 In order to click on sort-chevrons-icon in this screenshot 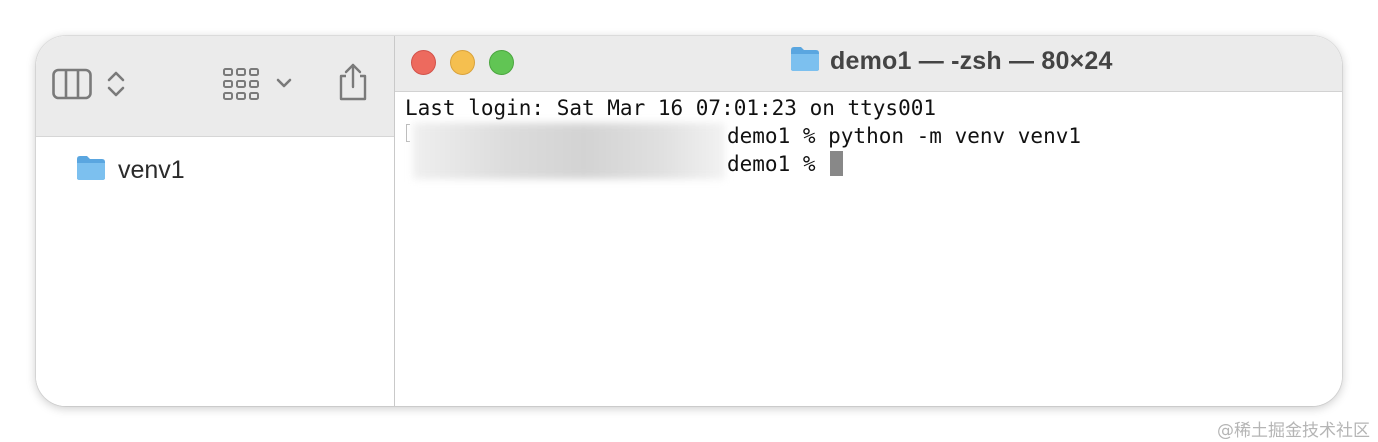, I will do `click(116, 84)`.